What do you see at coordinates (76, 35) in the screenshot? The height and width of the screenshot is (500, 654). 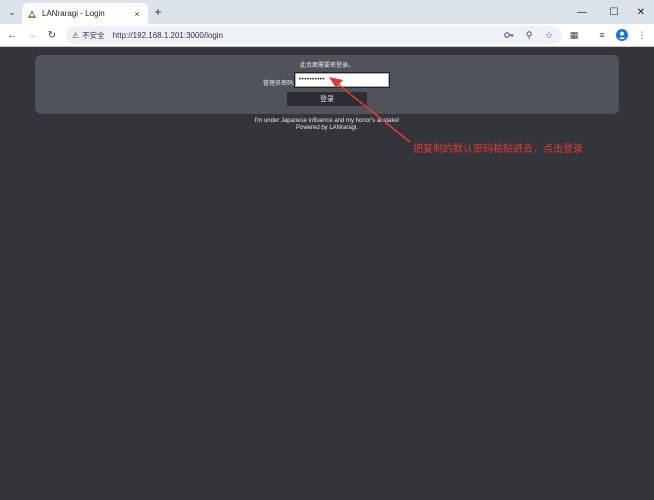 I see `warning-icon: ⚠` at bounding box center [76, 35].